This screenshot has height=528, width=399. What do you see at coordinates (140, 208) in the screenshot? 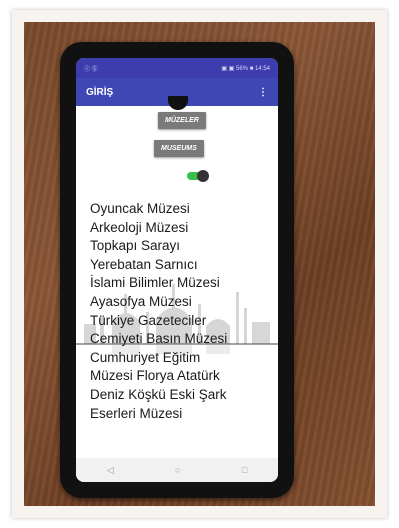
I see `museum-list-item: Oyuncak Müzesi` at bounding box center [140, 208].